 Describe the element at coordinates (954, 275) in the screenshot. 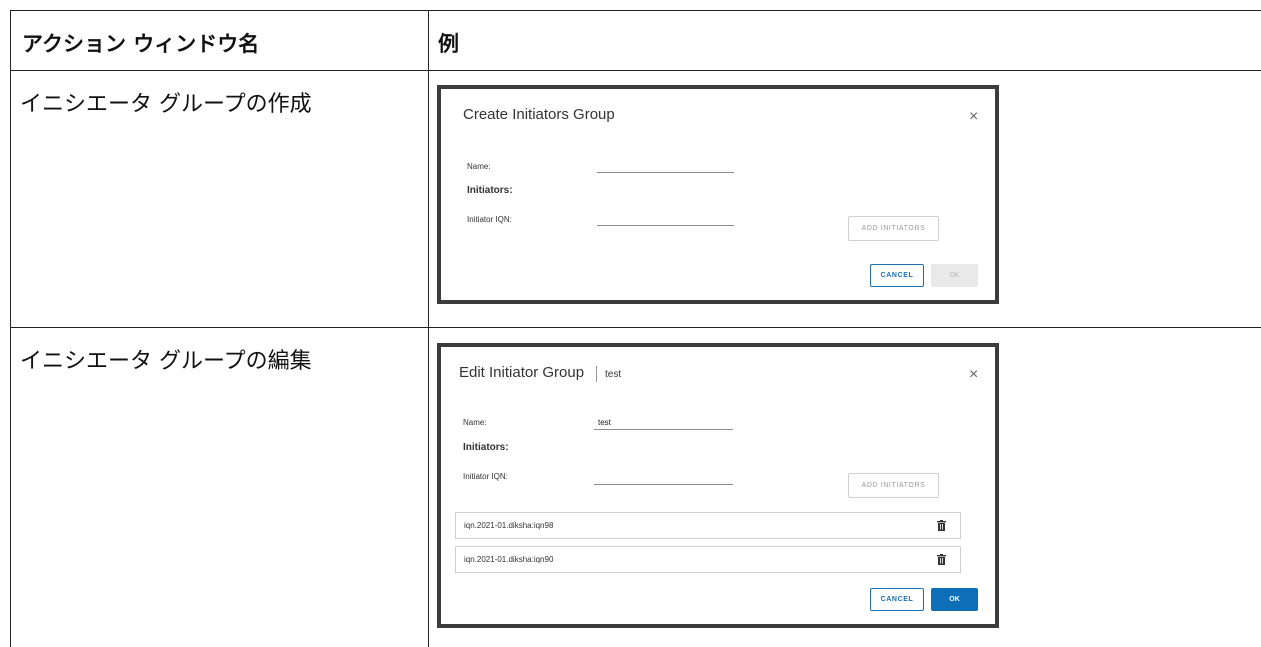

I see `ok-button-disabled: OK` at that location.